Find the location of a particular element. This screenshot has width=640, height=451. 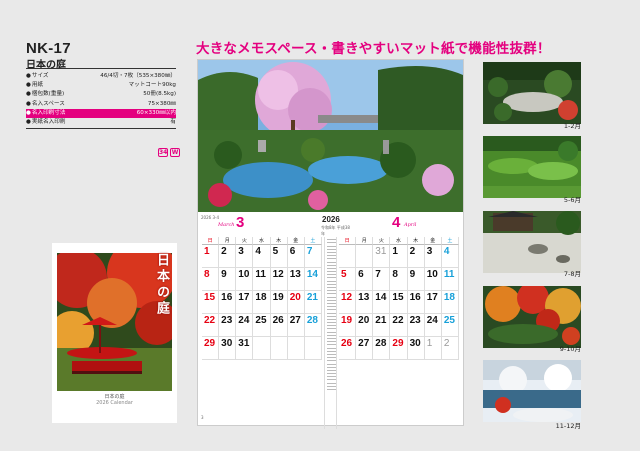

spec-row: 用紙マットコート90kg is located at coordinates (101, 85).